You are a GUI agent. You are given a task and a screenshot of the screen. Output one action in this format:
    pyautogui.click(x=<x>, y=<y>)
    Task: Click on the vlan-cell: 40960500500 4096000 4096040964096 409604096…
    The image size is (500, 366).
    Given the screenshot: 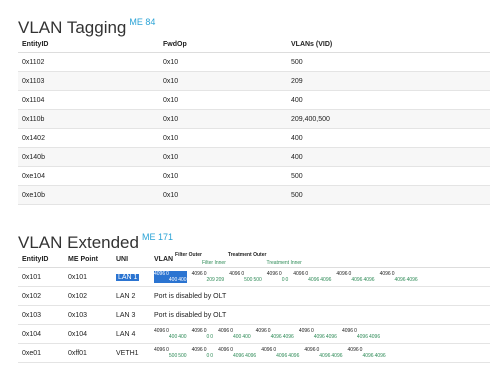 What is the action you would take?
    pyautogui.click(x=320, y=353)
    